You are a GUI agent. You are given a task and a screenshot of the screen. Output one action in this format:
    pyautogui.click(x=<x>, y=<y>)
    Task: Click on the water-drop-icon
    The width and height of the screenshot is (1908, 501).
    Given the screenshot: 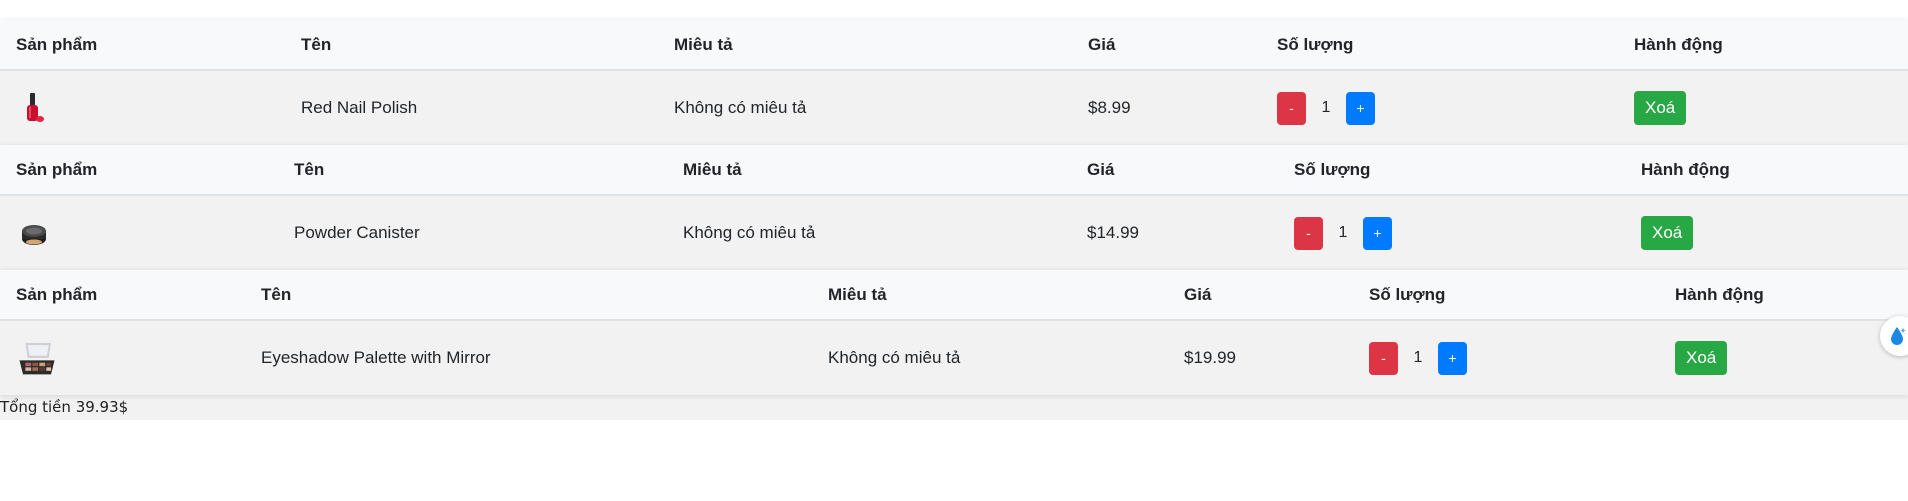 What is the action you would take?
    pyautogui.click(x=1898, y=336)
    